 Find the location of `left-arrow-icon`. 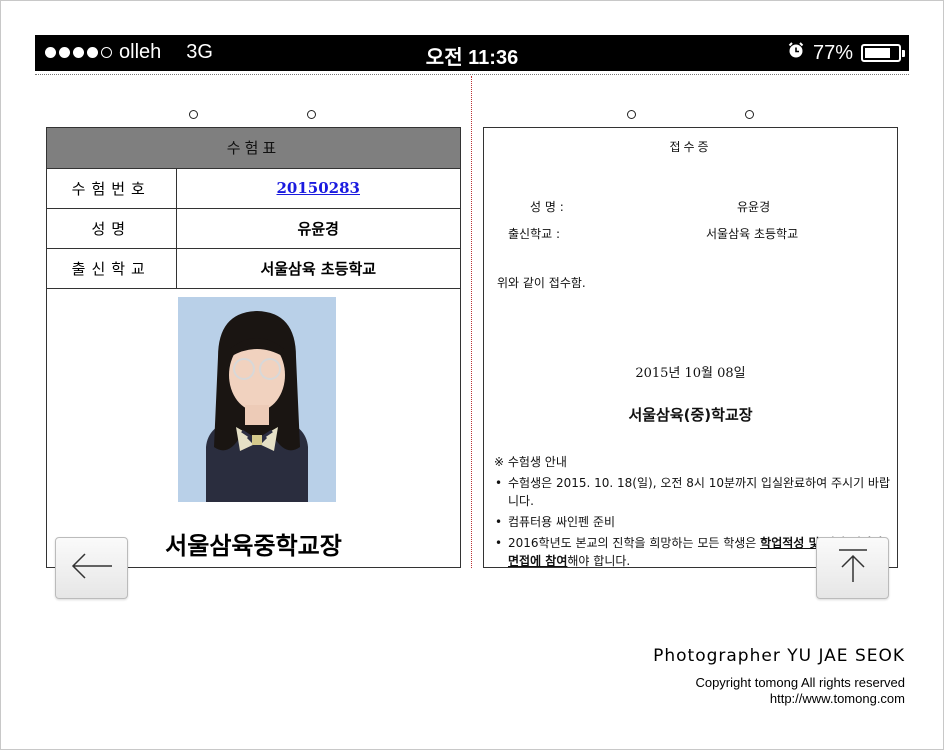

left-arrow-icon is located at coordinates (92, 568).